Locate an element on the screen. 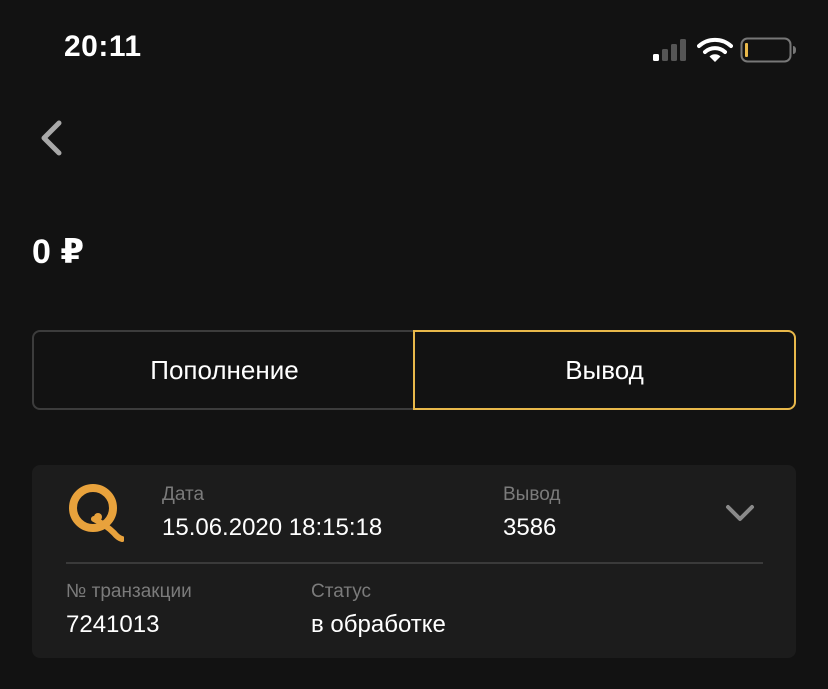 This screenshot has height=689, width=828. qiwi-logo-icon is located at coordinates (96, 513).